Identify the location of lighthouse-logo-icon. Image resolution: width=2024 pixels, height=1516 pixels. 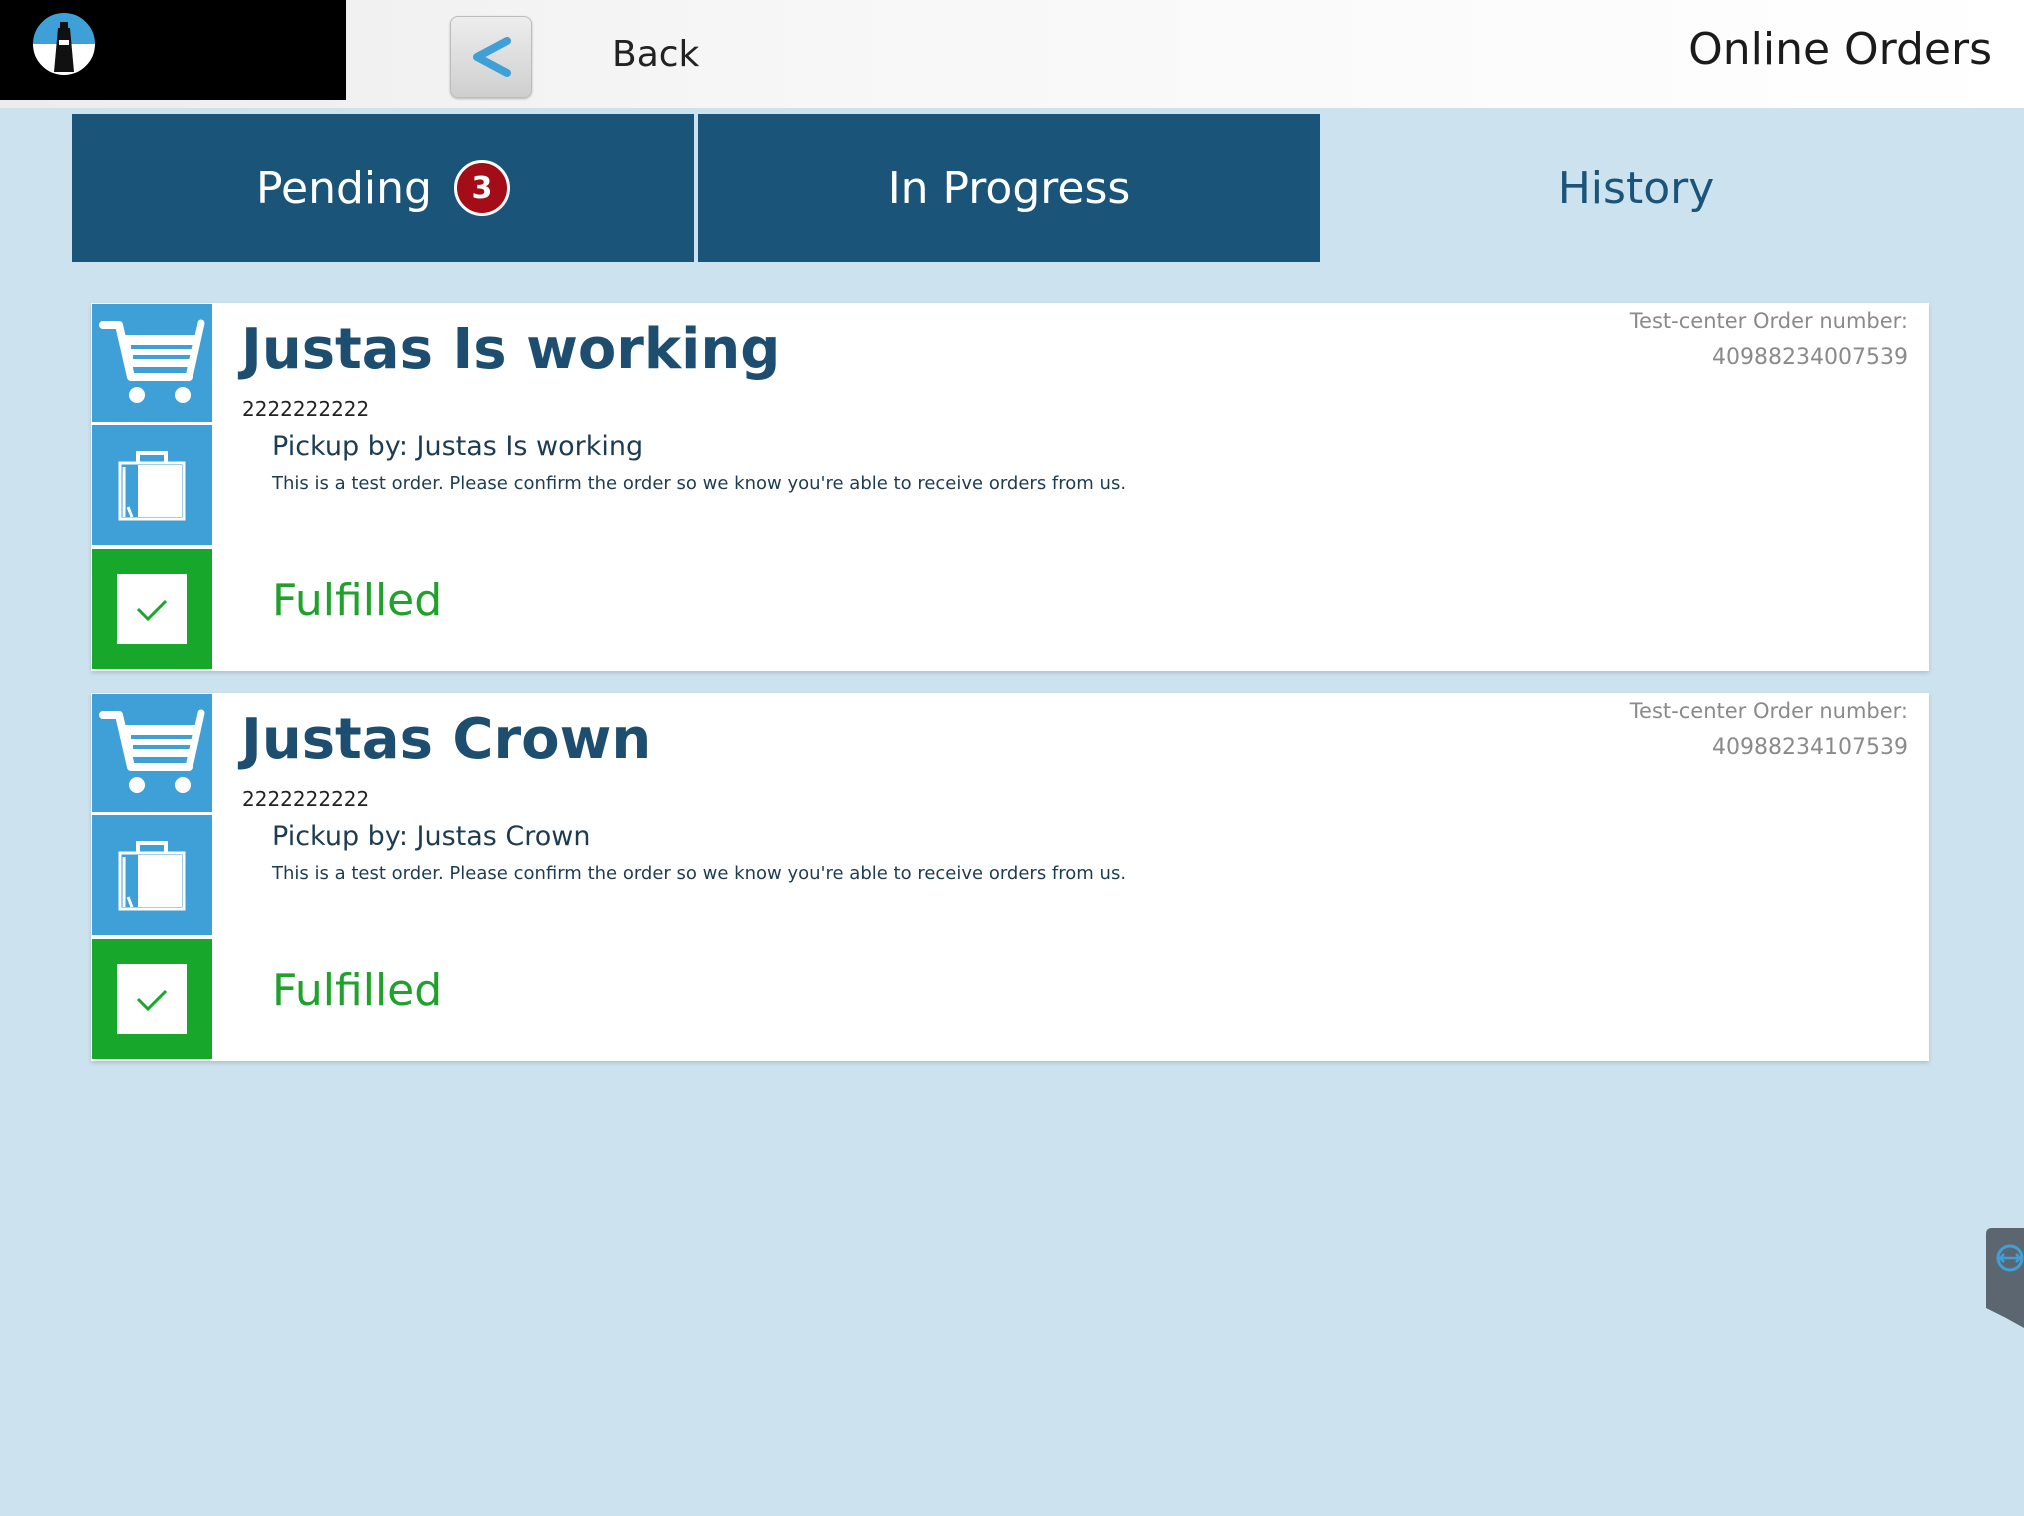
(64, 44).